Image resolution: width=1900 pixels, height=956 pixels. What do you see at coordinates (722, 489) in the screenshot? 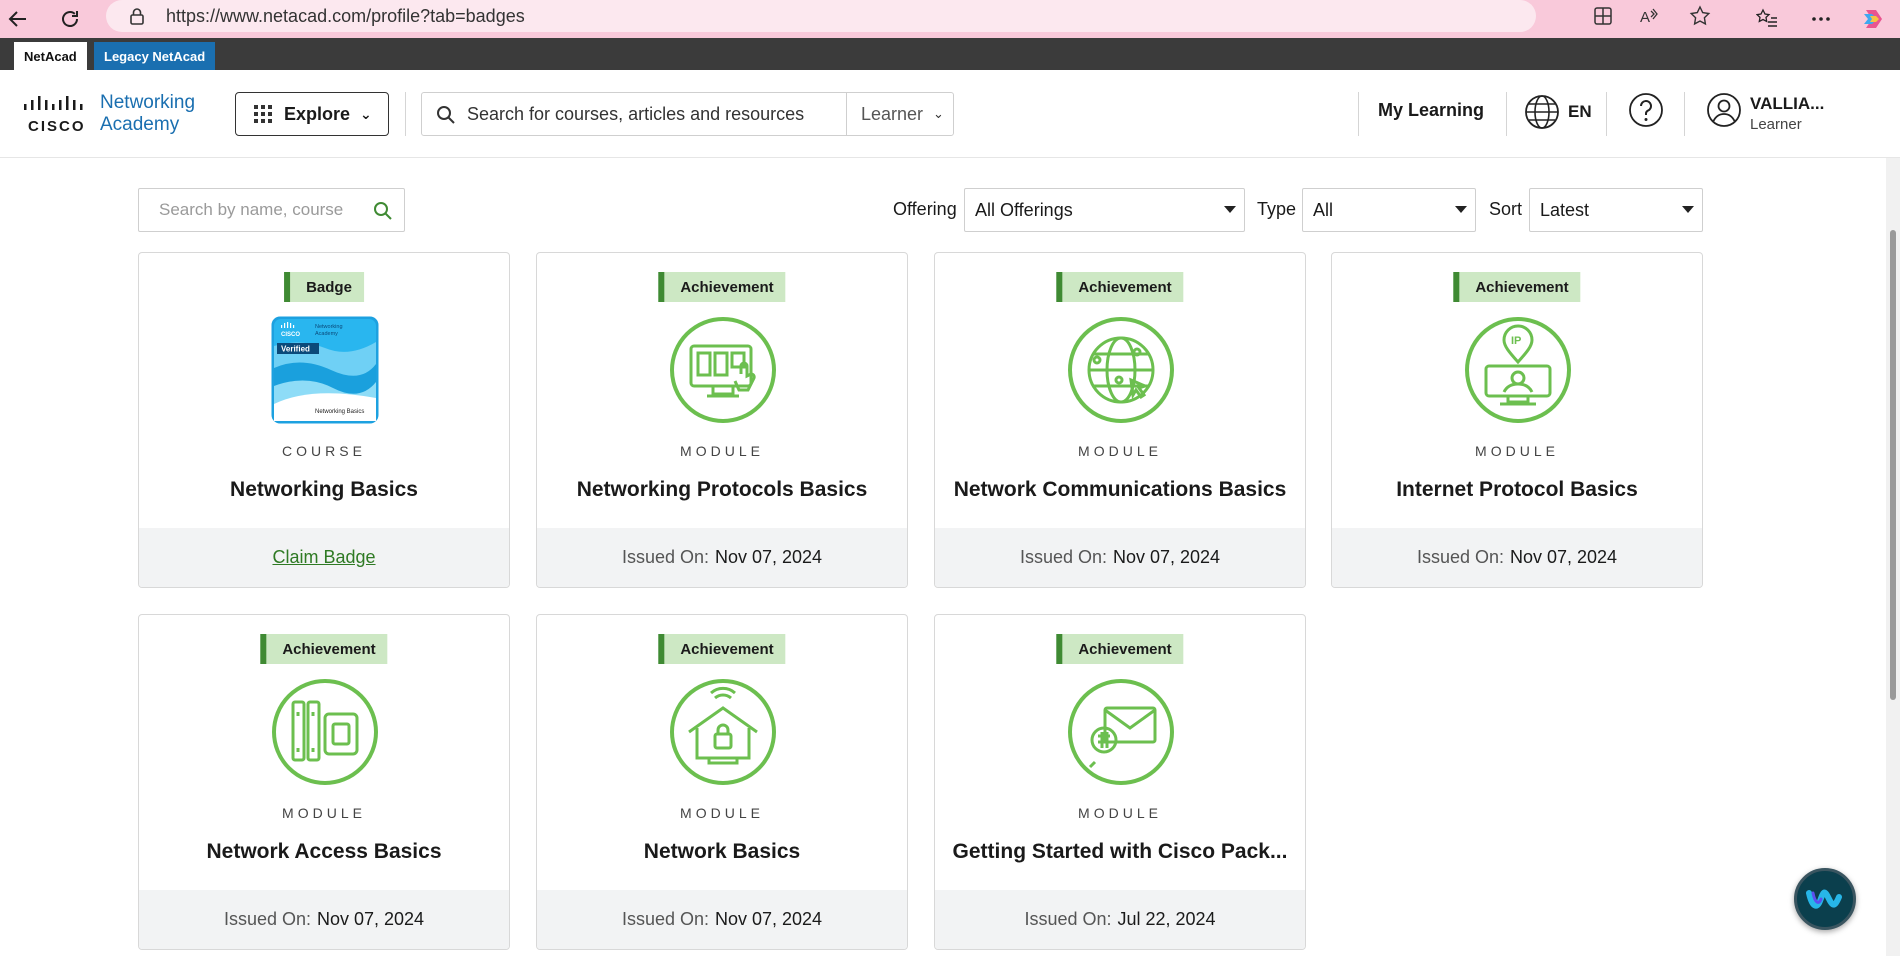
I see `card-title: Networking Protocols Basics` at bounding box center [722, 489].